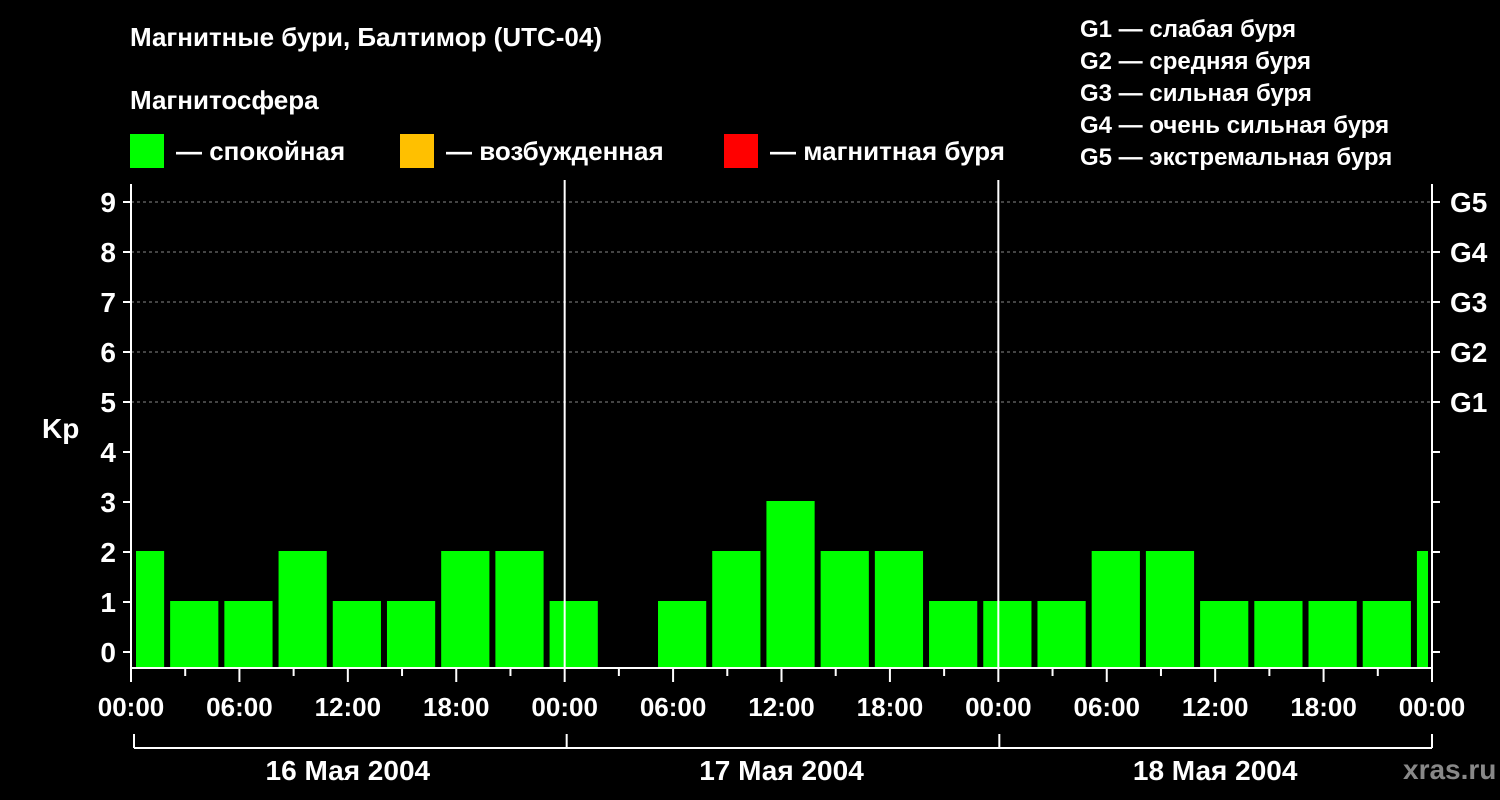 The height and width of the screenshot is (800, 1500). Describe the element at coordinates (108, 602) in the screenshot. I see `y-tick-label: 1` at that location.